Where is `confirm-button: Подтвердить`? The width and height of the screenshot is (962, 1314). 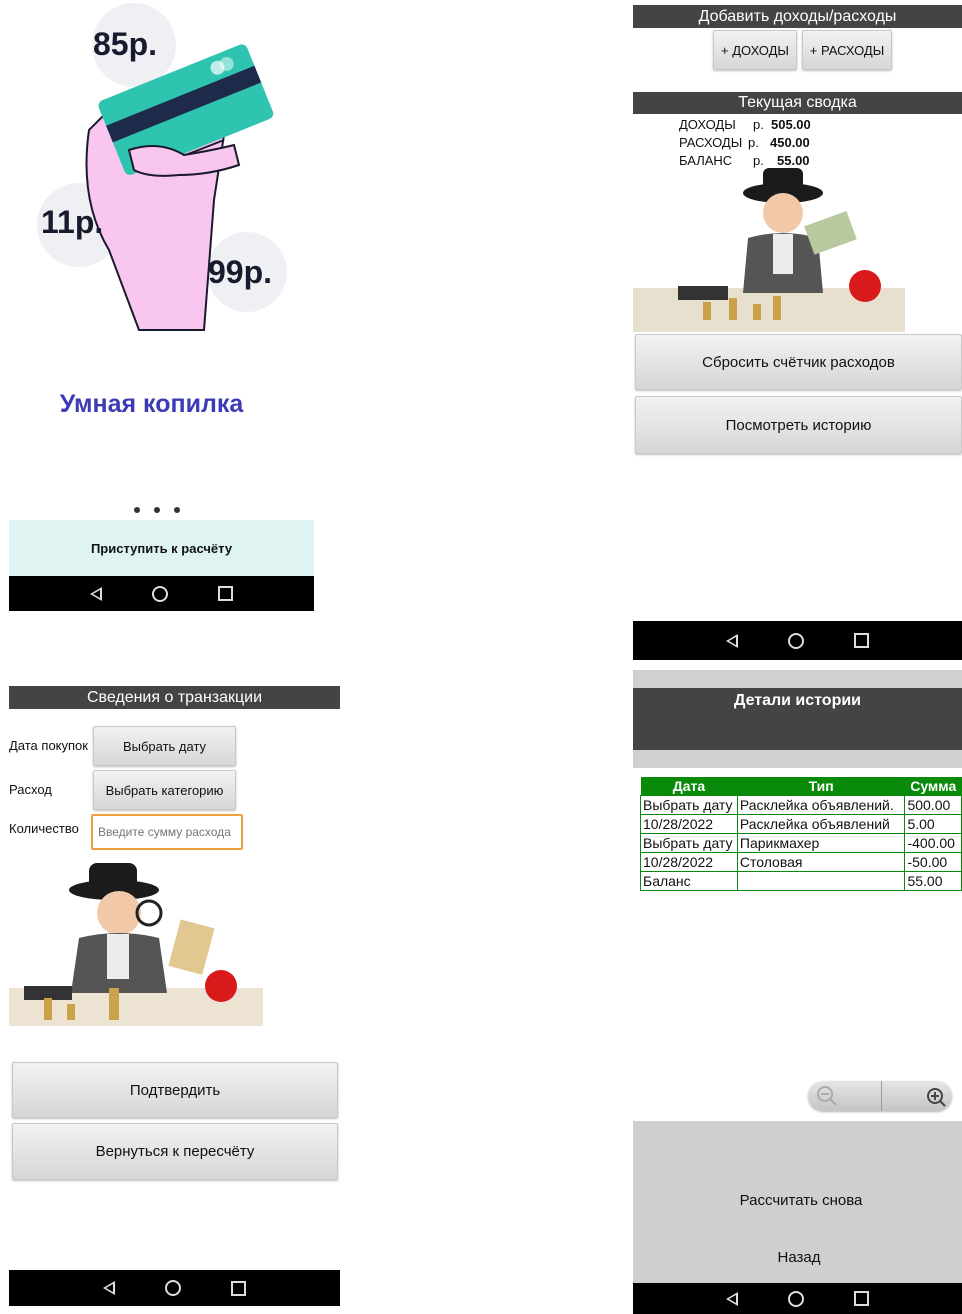 confirm-button: Подтвердить is located at coordinates (175, 1090).